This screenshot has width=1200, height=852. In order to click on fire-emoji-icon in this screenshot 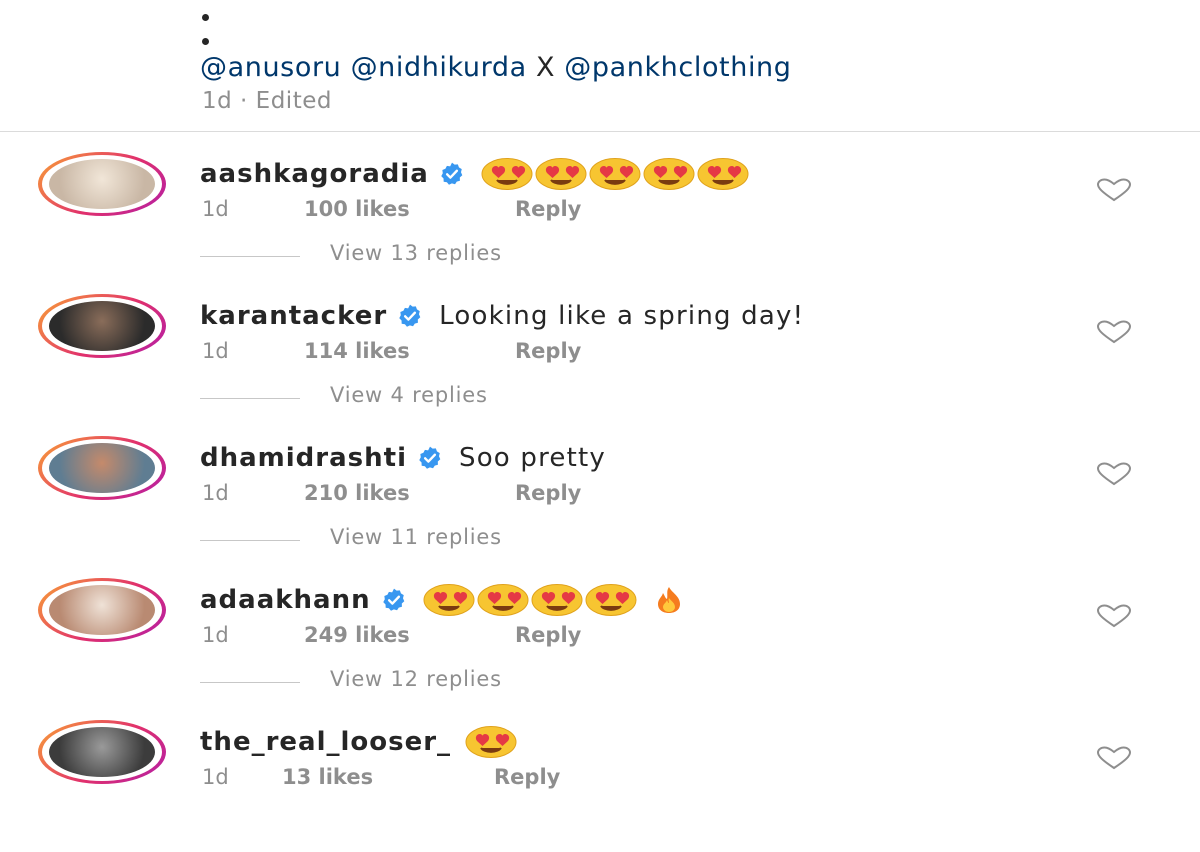, I will do `click(669, 600)`.